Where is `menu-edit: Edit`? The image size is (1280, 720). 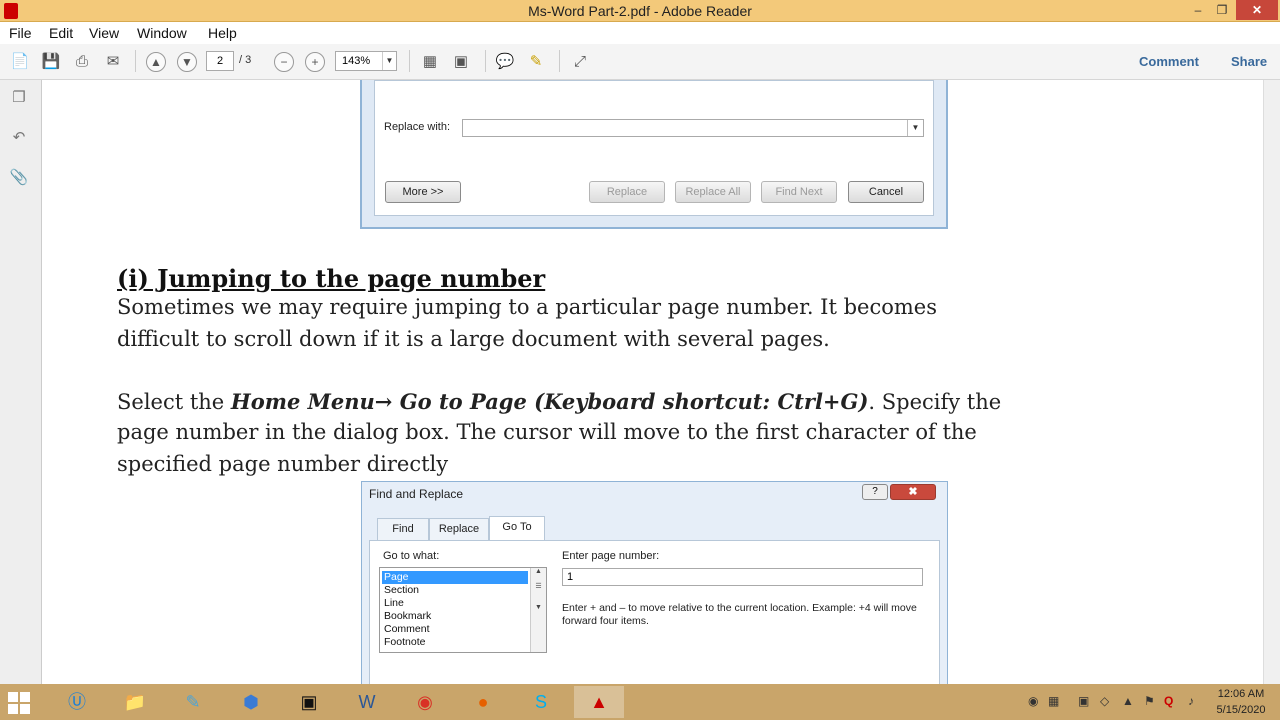
menu-edit: Edit is located at coordinates (61, 33).